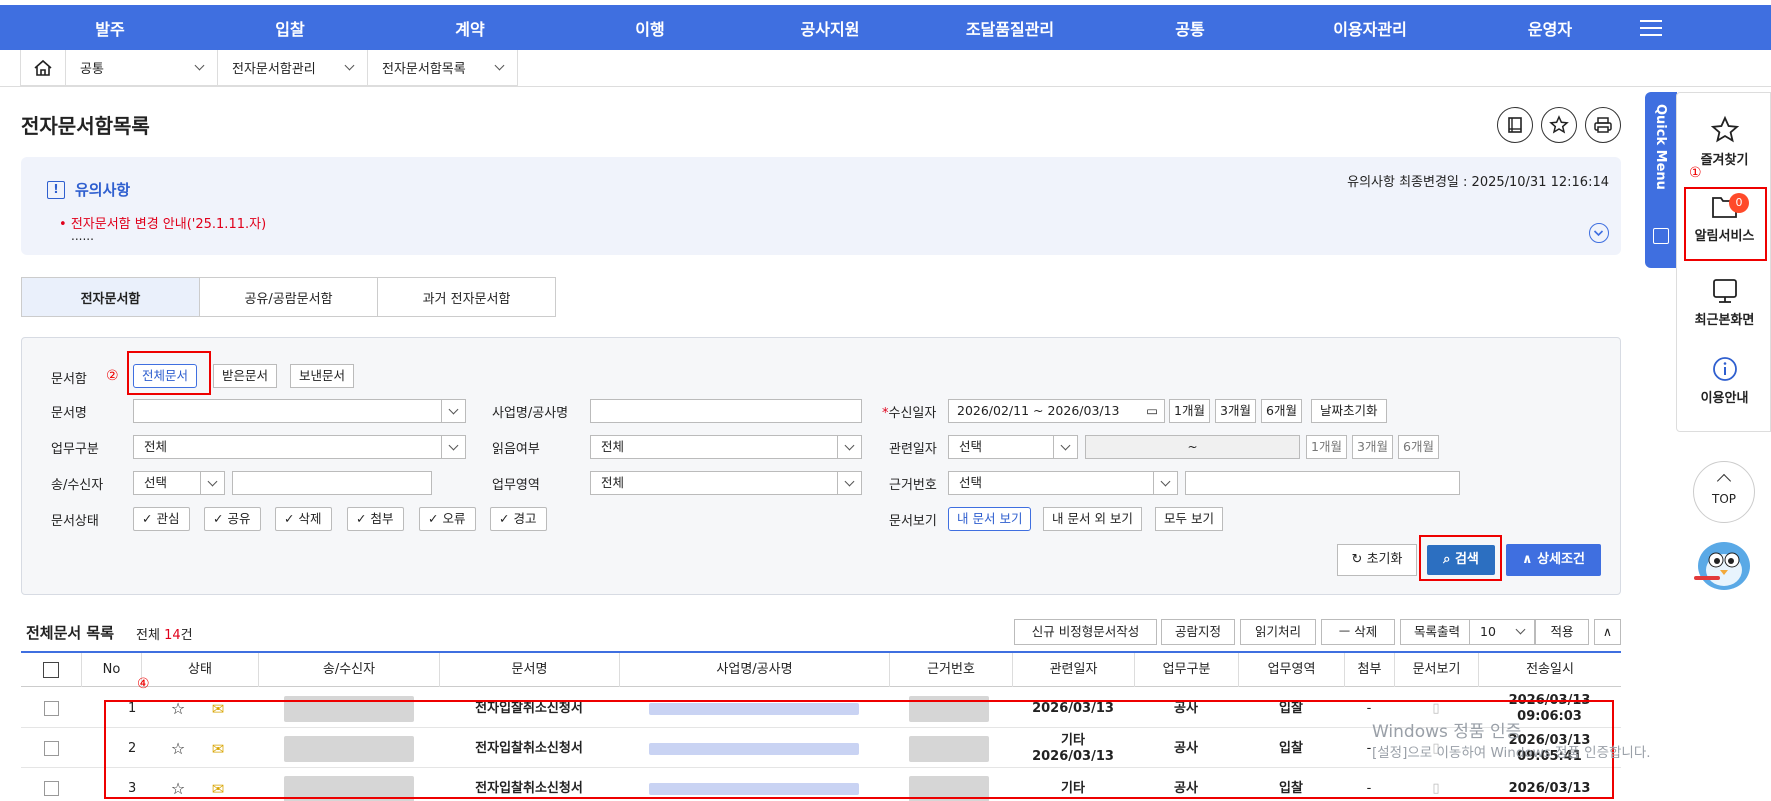 The height and width of the screenshot is (801, 1771). Describe the element at coordinates (754, 670) in the screenshot. I see `col-project: 사업명/공사명` at that location.